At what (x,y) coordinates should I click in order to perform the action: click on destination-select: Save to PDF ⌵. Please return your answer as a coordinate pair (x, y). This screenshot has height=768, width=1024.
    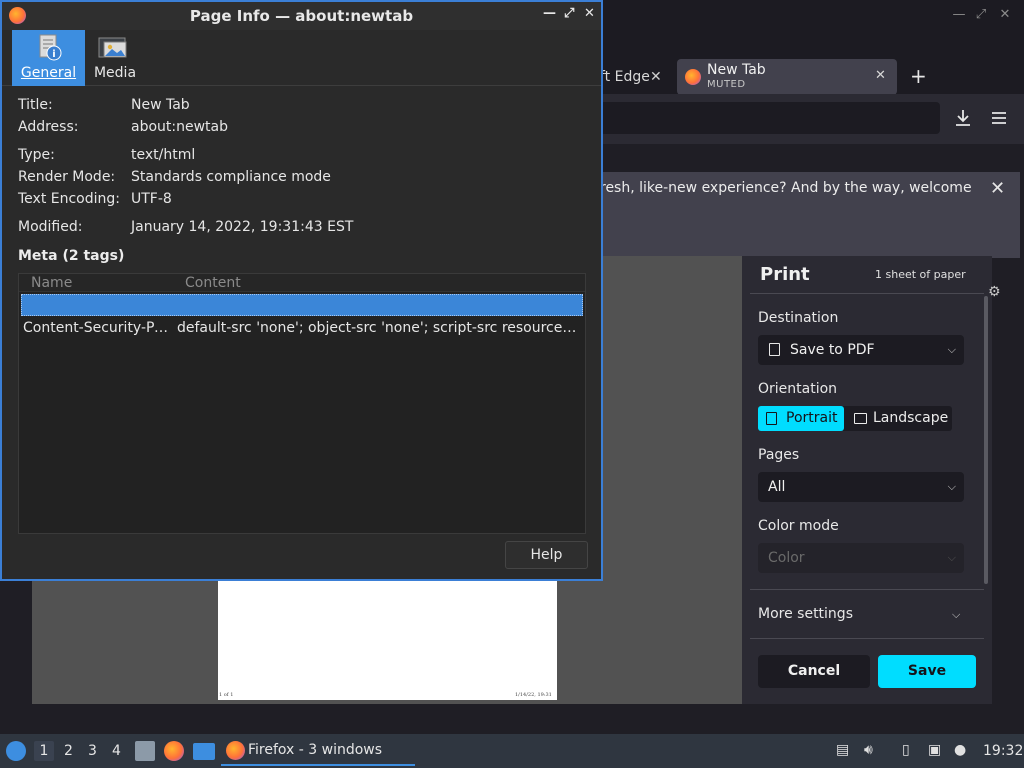
    Looking at the image, I should click on (861, 350).